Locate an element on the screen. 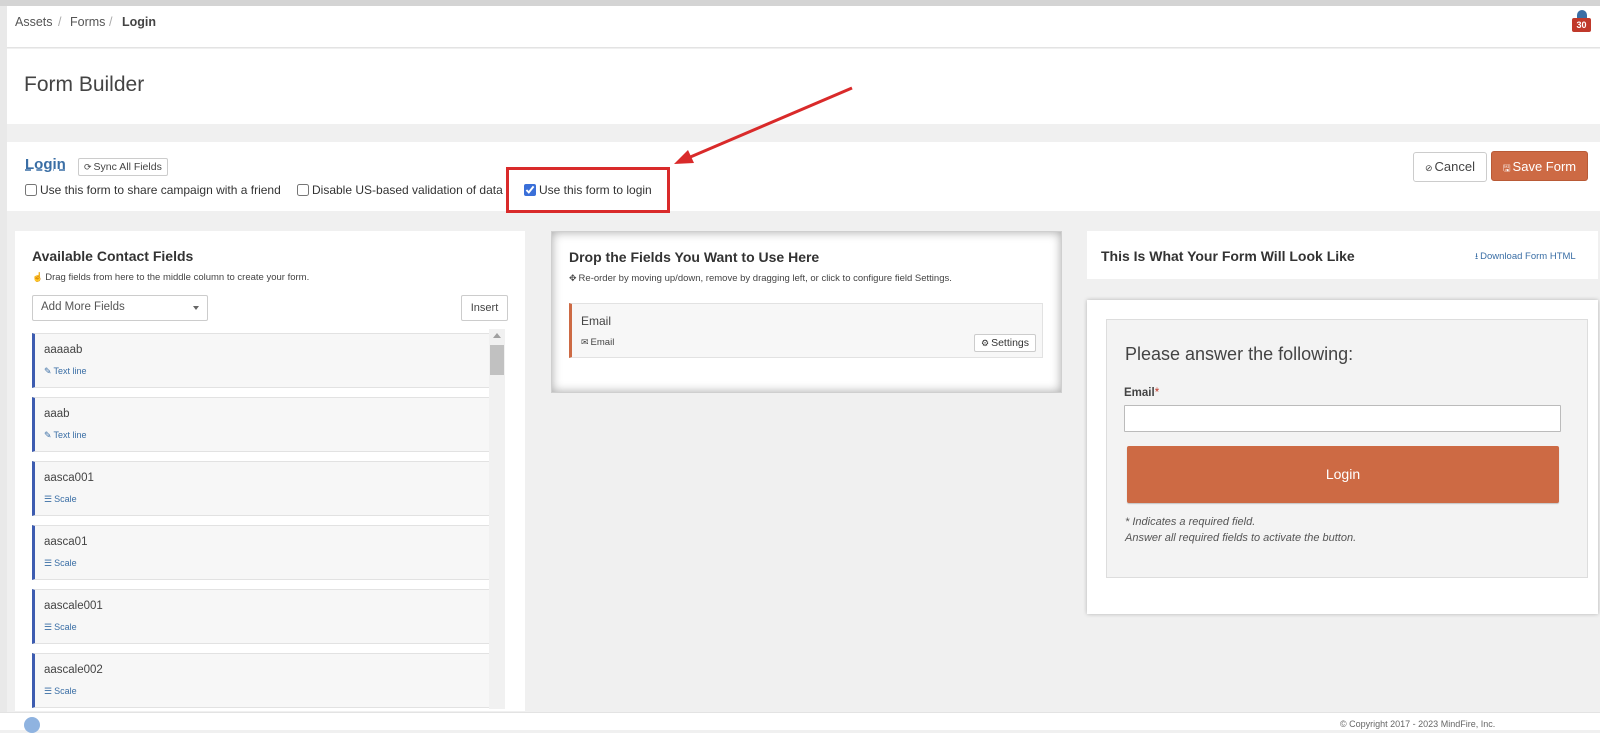  footer: © Copyright 2017 - 2023 MindFire, Inc. is located at coordinates (800, 722).